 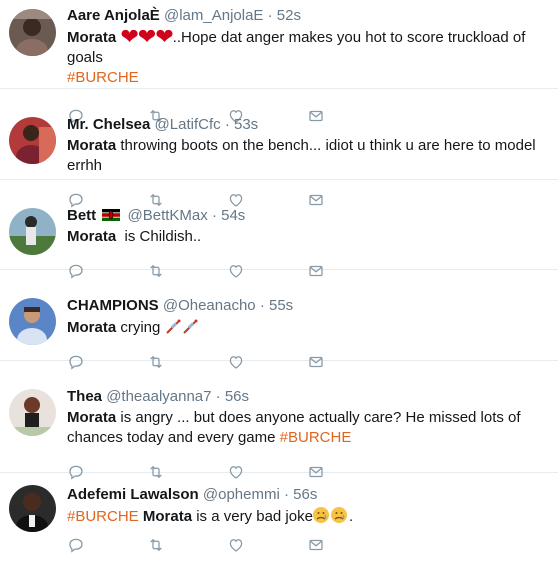 What do you see at coordinates (140, 327) in the screenshot?
I see `text-fragment: crying` at bounding box center [140, 327].